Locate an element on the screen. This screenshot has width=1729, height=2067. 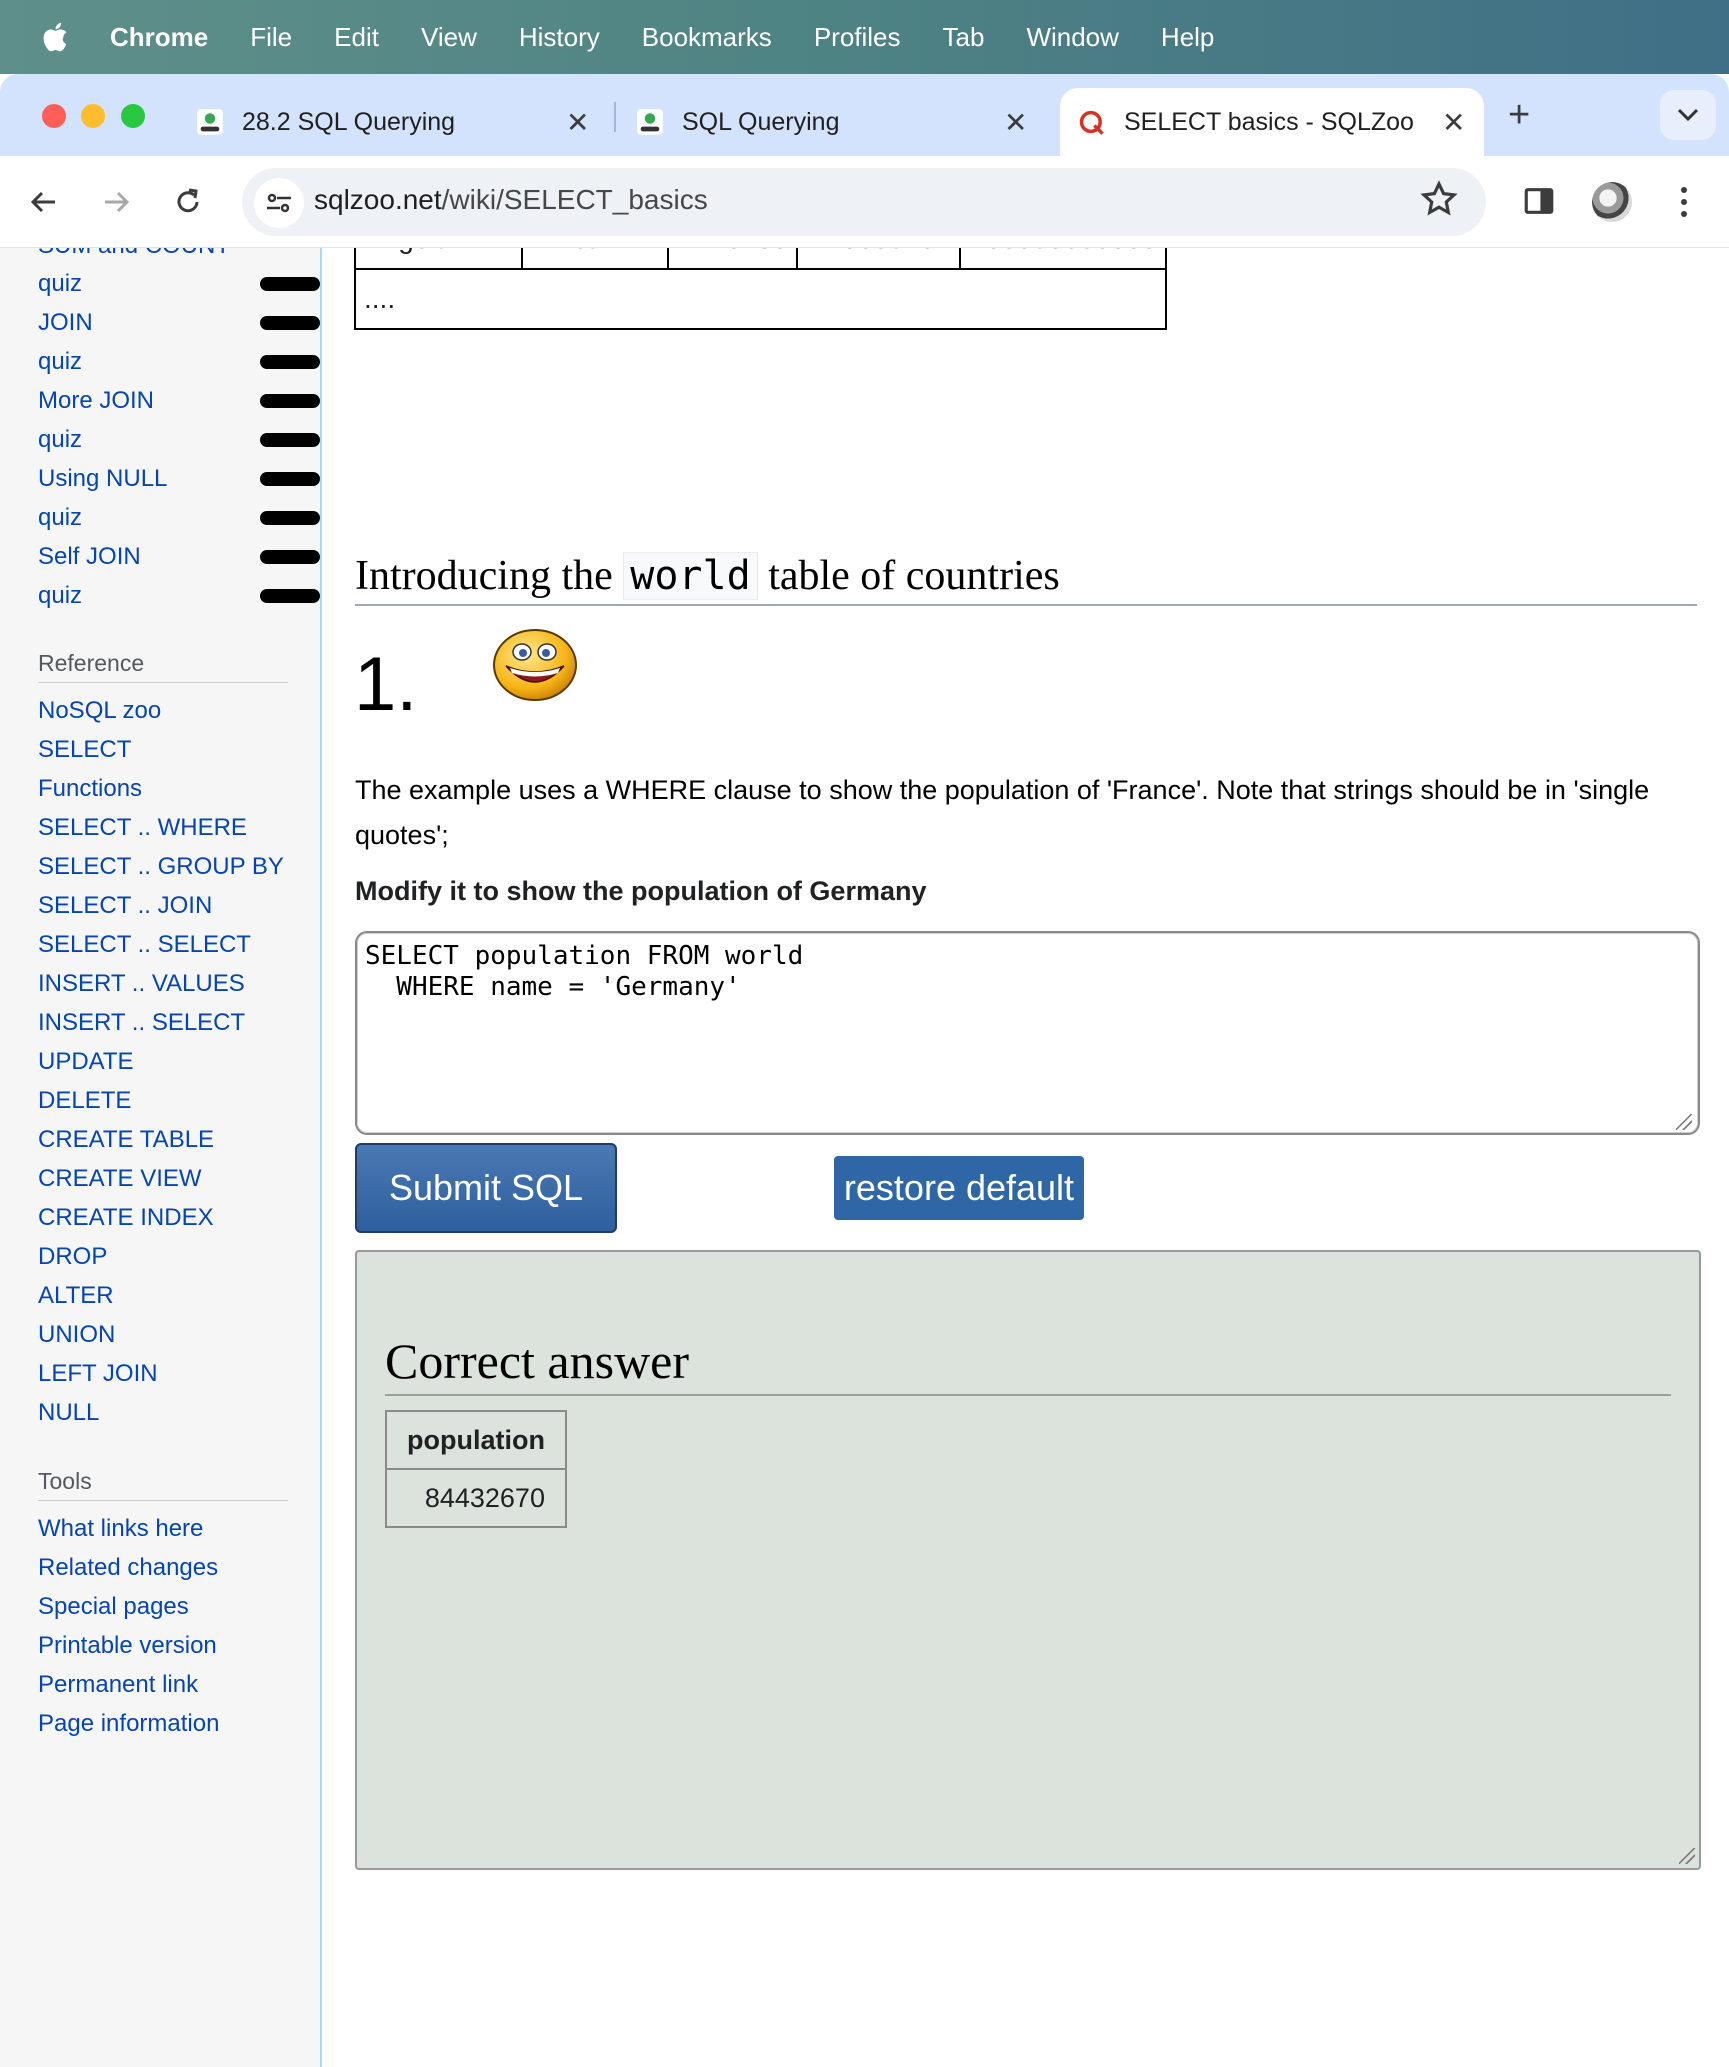
menu-profiles: Profiles is located at coordinates (857, 37).